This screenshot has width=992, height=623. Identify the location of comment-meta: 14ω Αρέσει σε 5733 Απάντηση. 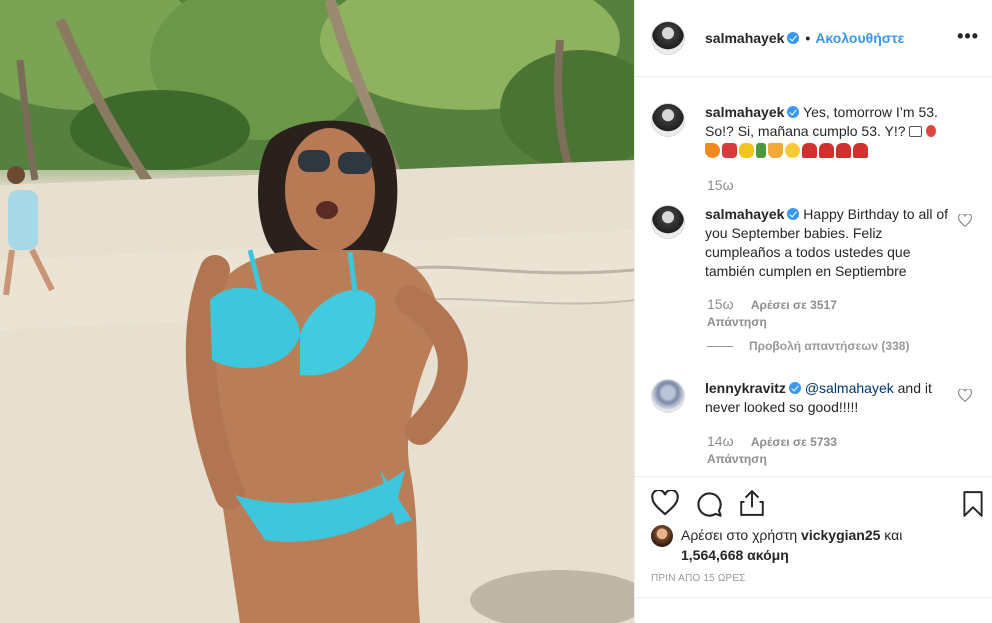
(817, 449).